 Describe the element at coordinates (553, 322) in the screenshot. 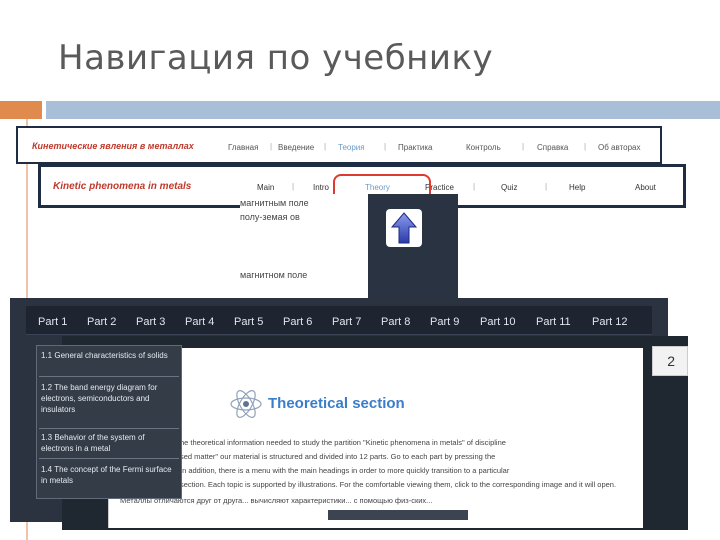

I see `tab-part-11: Part 11` at that location.